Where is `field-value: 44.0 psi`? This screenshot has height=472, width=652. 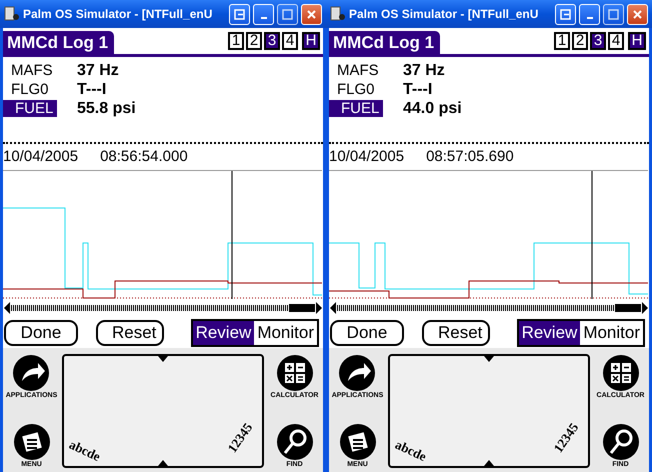
field-value: 44.0 psi is located at coordinates (432, 109).